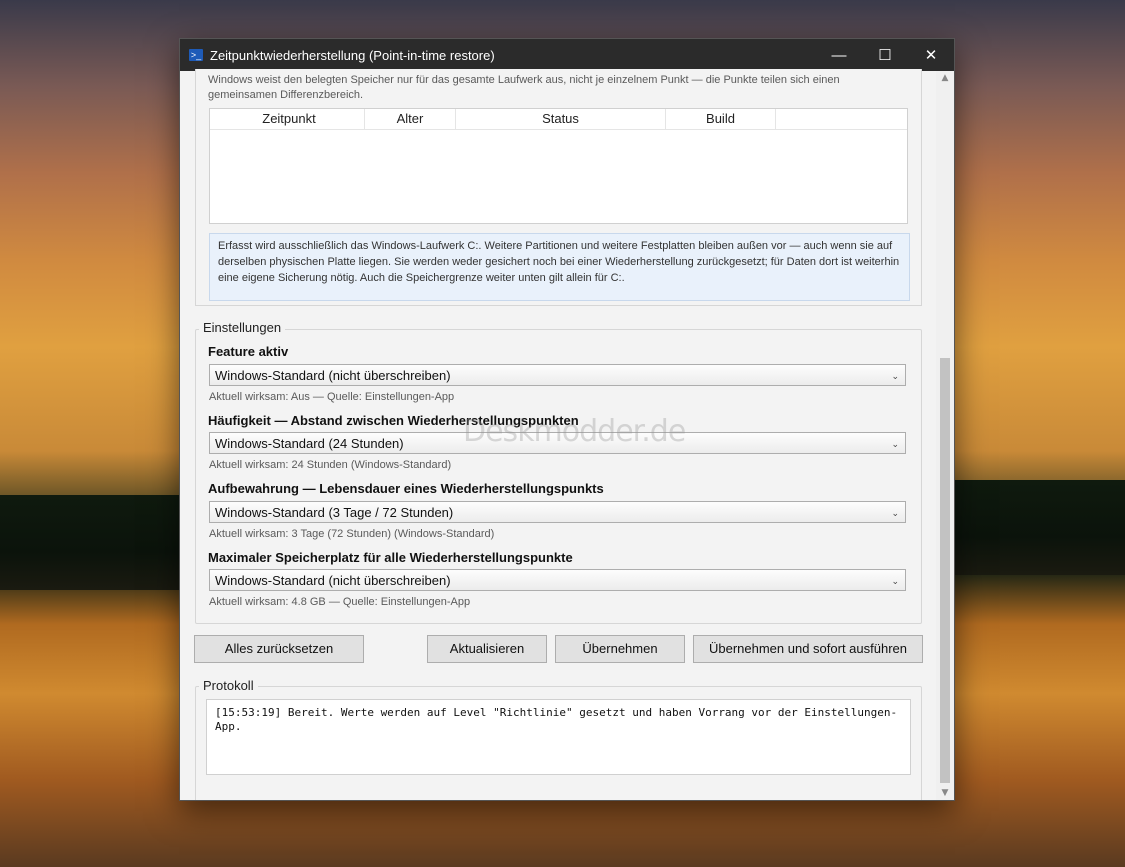 This screenshot has height=867, width=1125. What do you see at coordinates (839, 55) in the screenshot?
I see `minimize-button: —` at bounding box center [839, 55].